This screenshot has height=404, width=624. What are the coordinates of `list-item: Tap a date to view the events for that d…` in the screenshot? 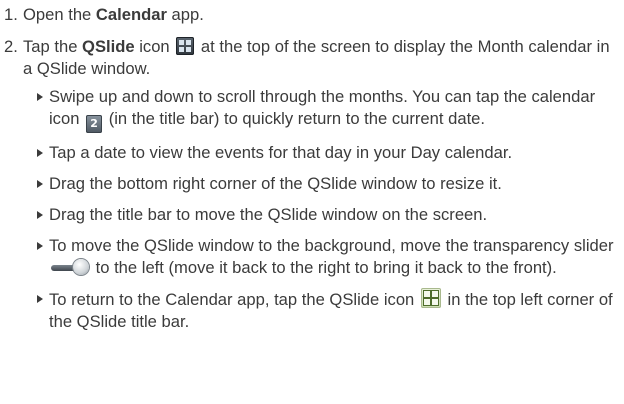 It's located at (326, 153).